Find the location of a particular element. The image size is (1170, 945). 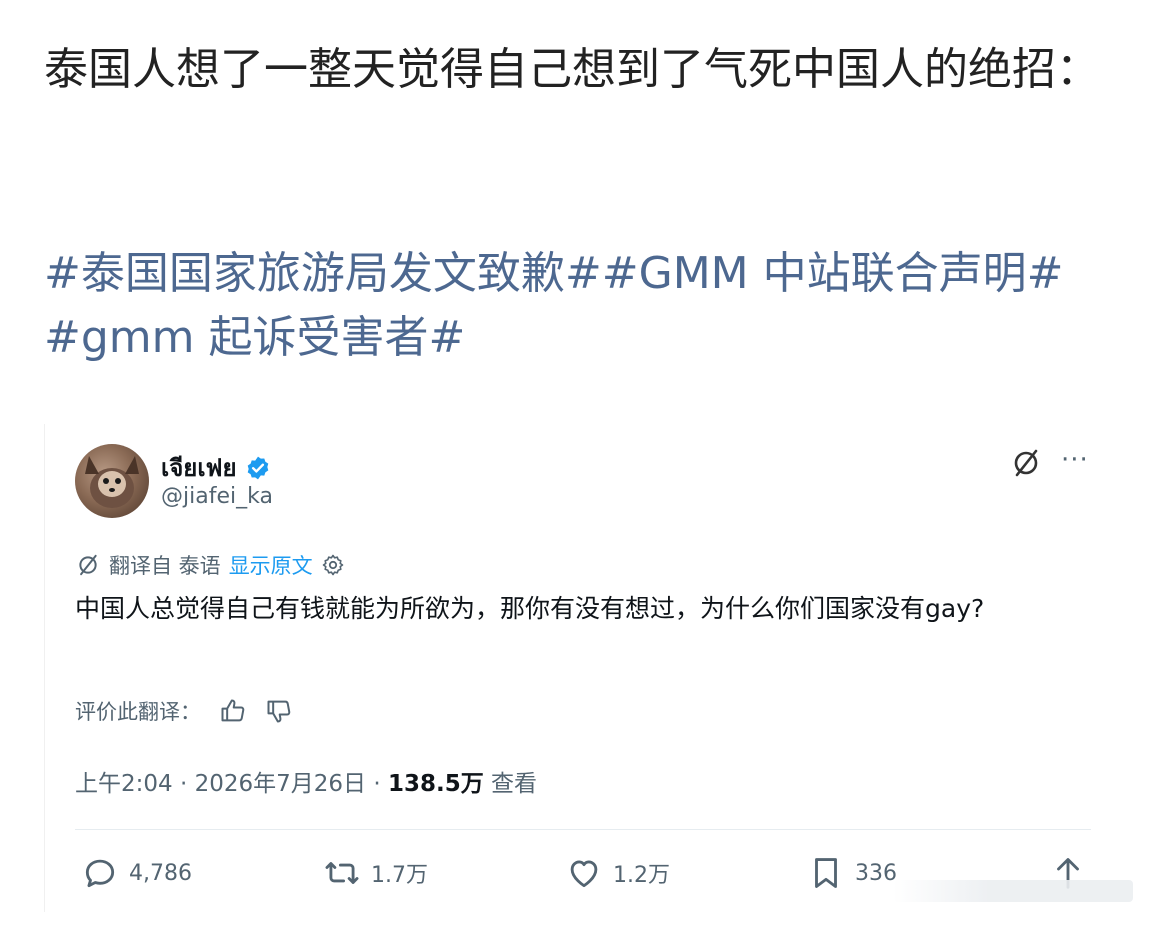

more-icon: ··· is located at coordinates (1077, 460).